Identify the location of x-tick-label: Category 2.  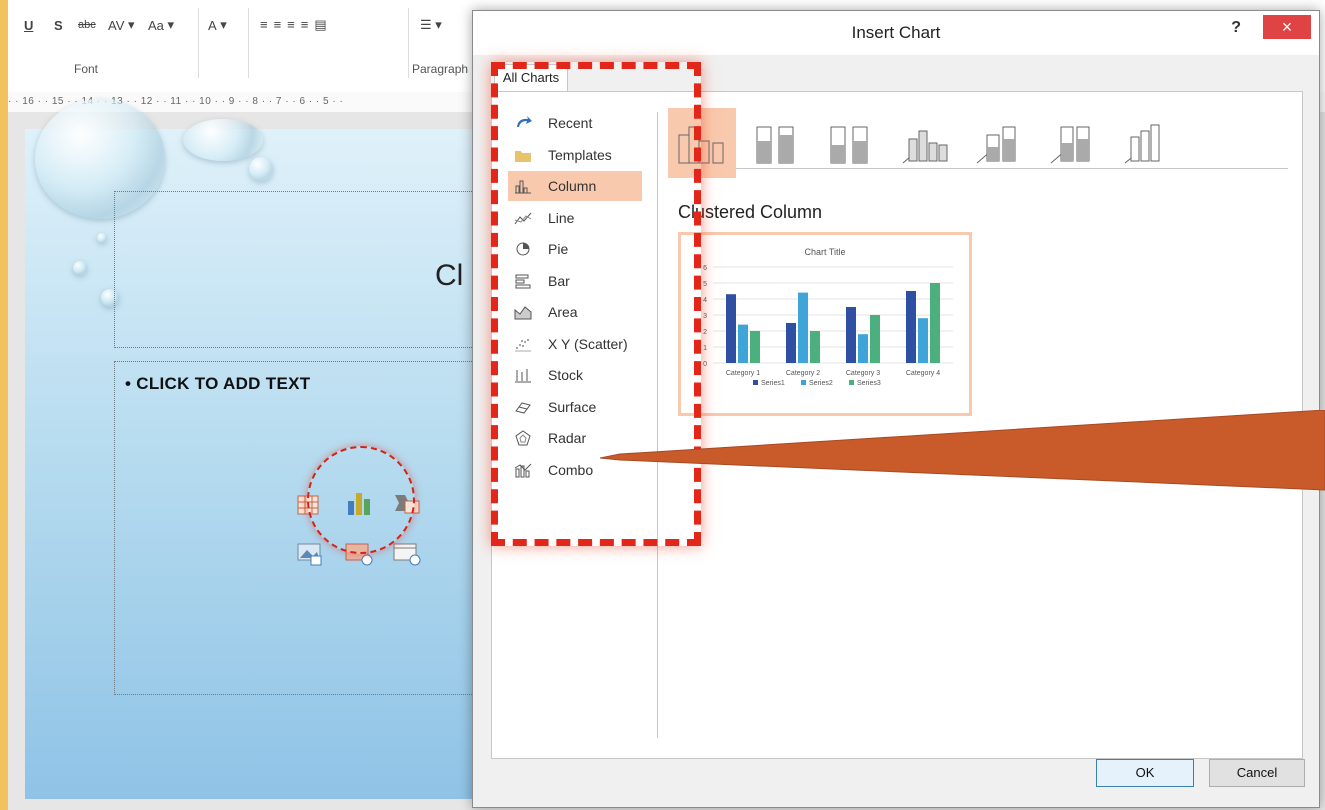
(803, 373).